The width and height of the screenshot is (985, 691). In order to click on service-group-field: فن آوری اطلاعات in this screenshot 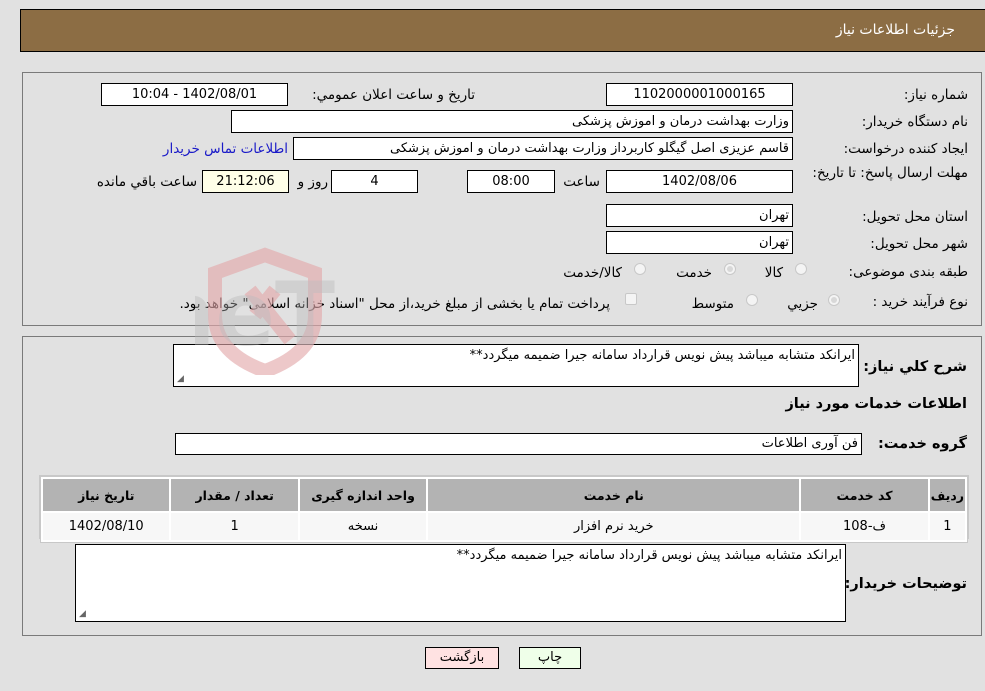, I will do `click(518, 444)`.